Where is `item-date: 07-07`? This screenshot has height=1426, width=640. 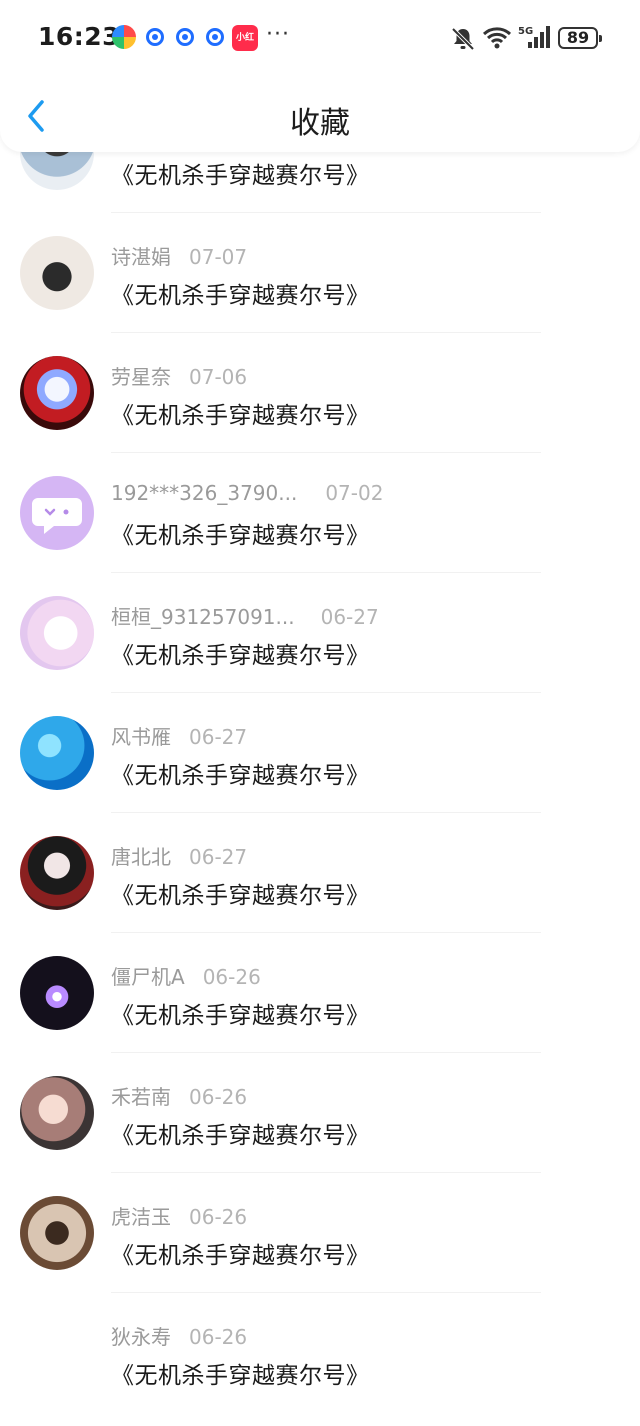 item-date: 07-07 is located at coordinates (218, 257).